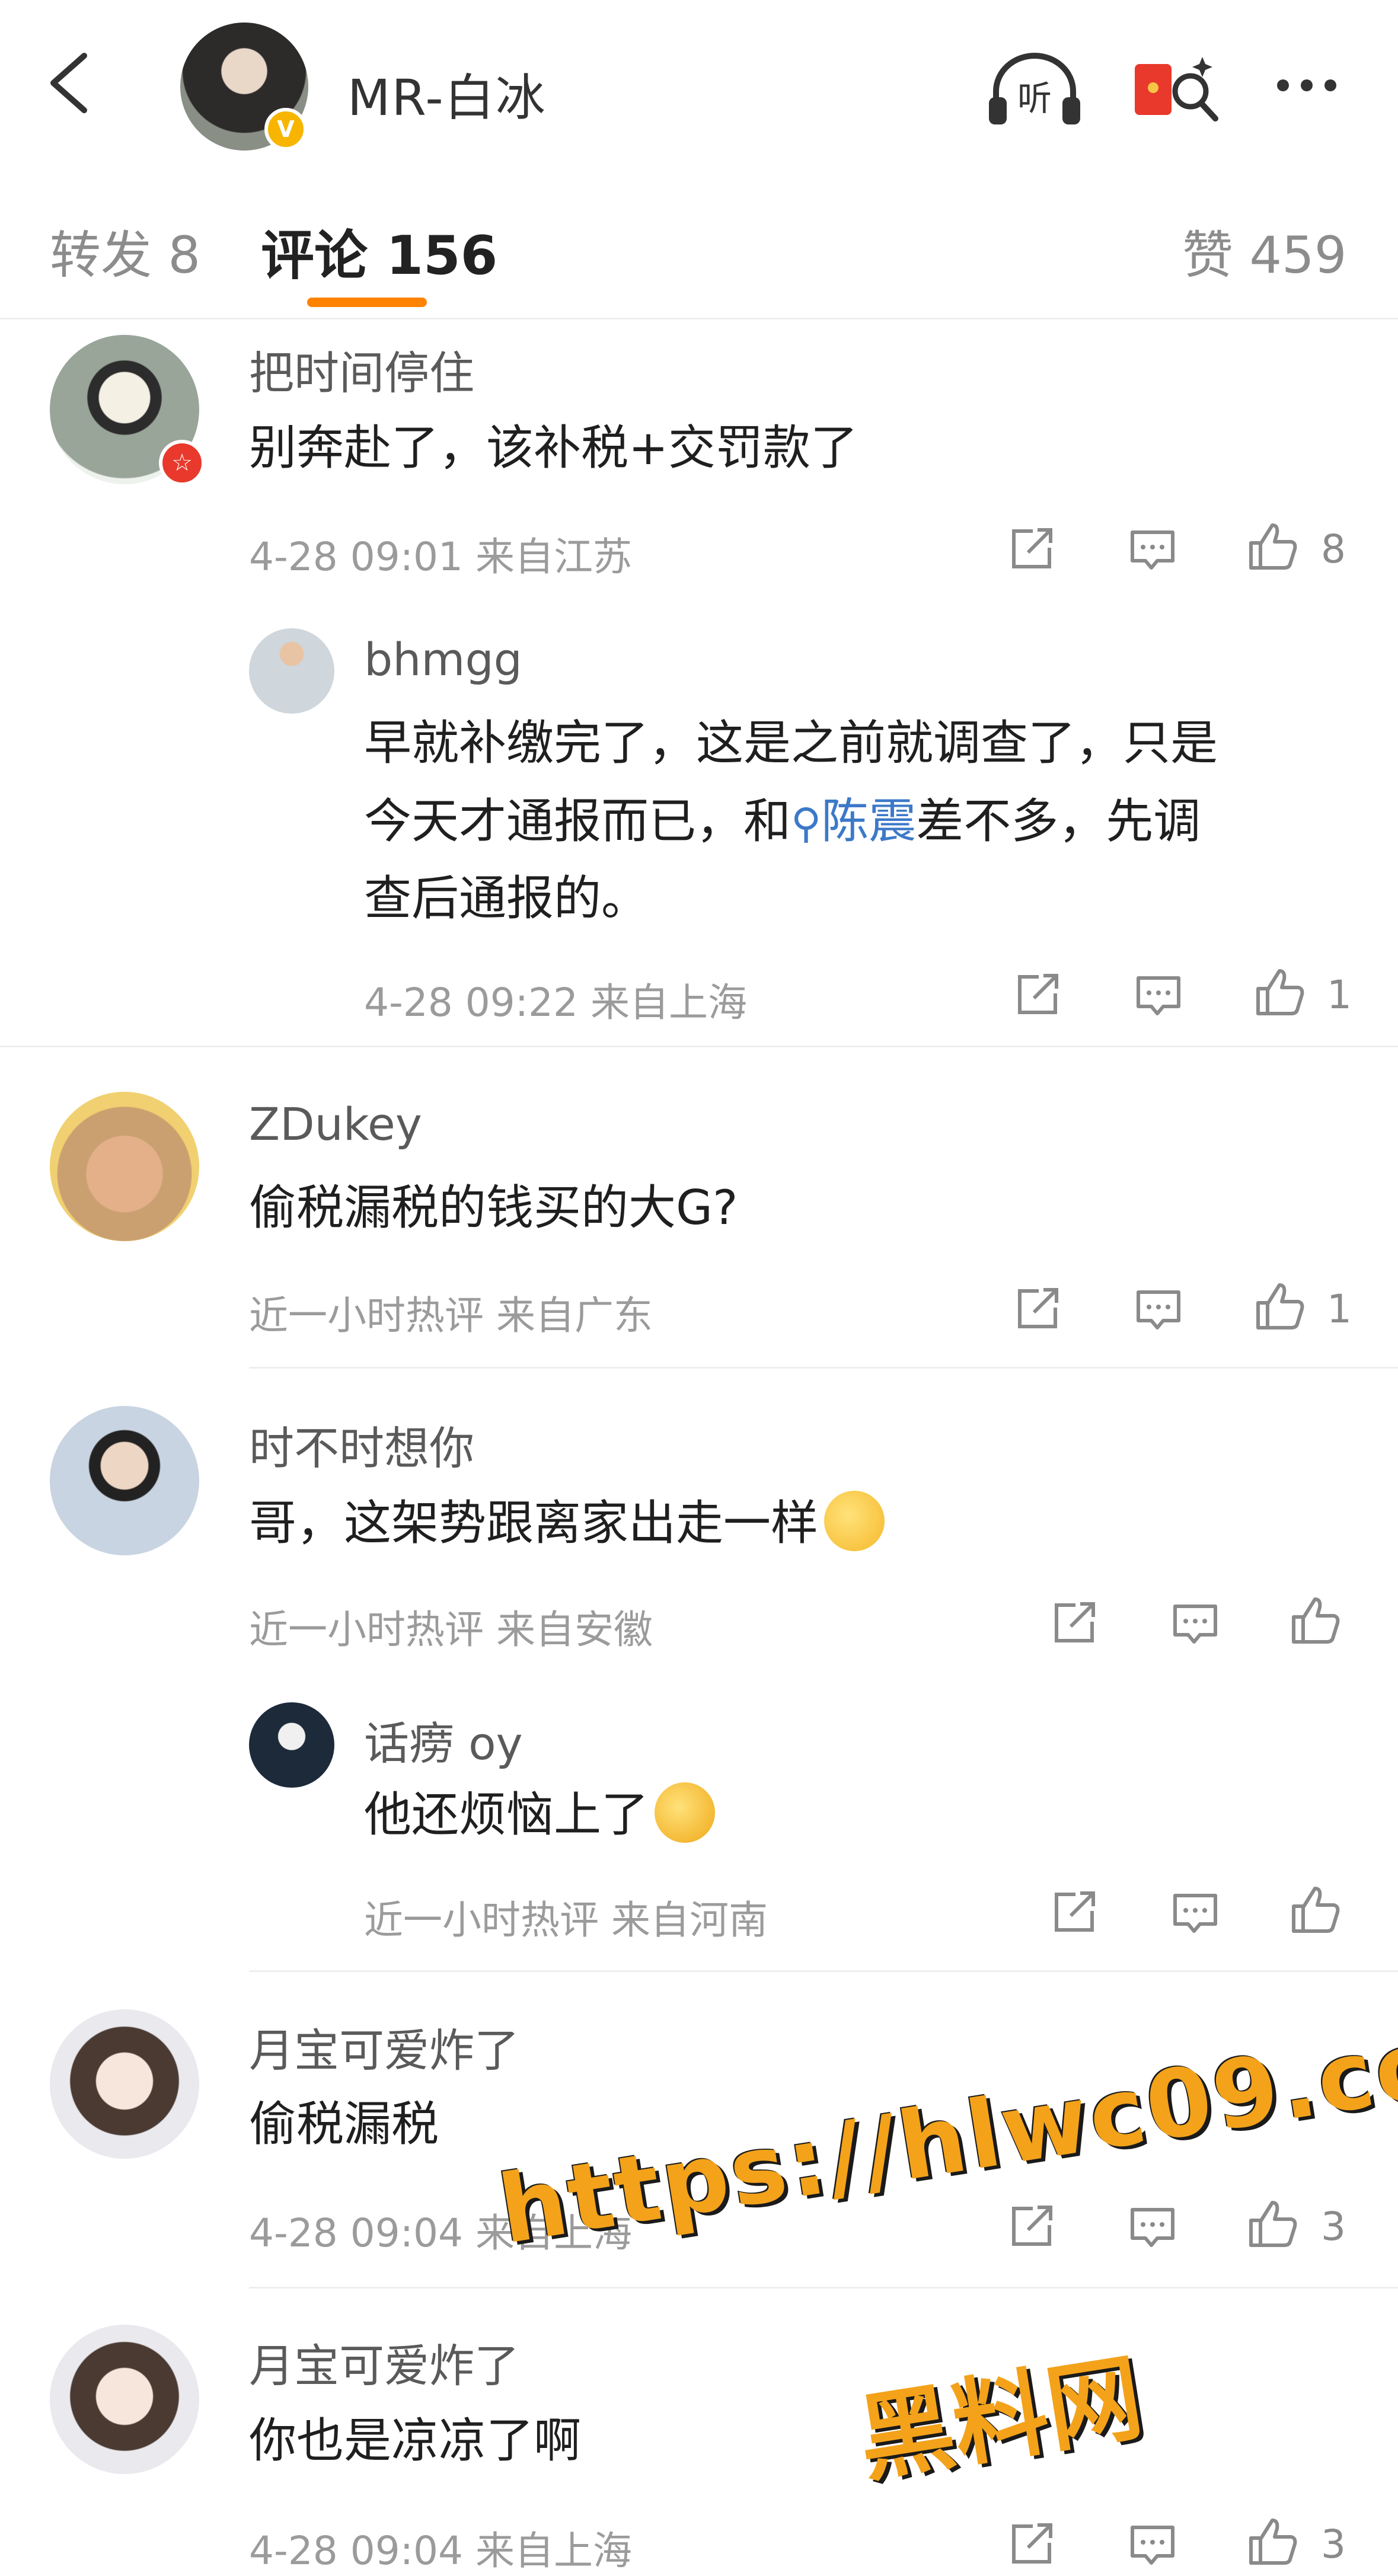  Describe the element at coordinates (556, 1002) in the screenshot. I see `reply-meta: 4-28 09:22 来自上海` at that location.